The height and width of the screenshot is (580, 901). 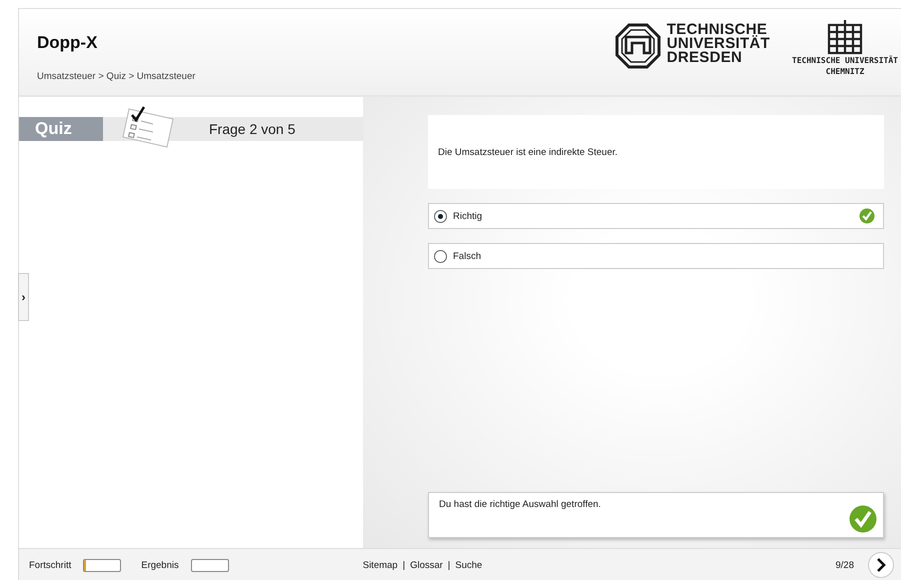 I want to click on answer-option: Richtig, so click(x=656, y=216).